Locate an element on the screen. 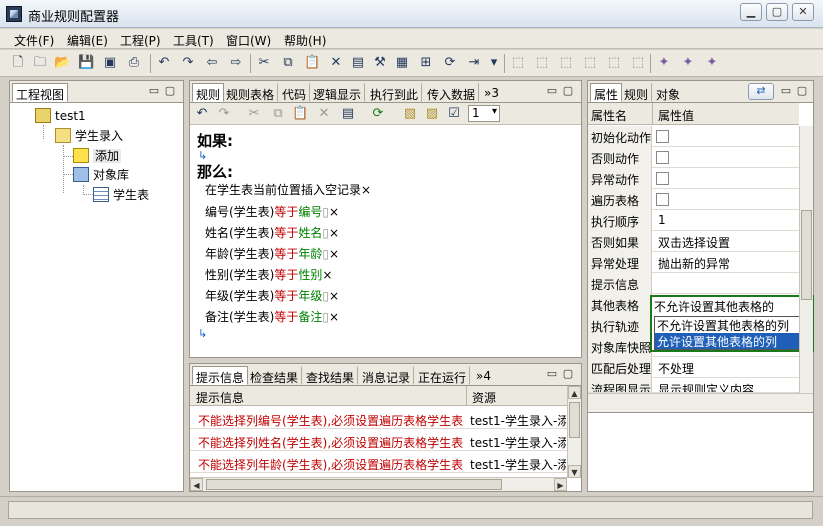 This screenshot has width=823, height=526. object-link-icon: ⬚ is located at coordinates (638, 63).